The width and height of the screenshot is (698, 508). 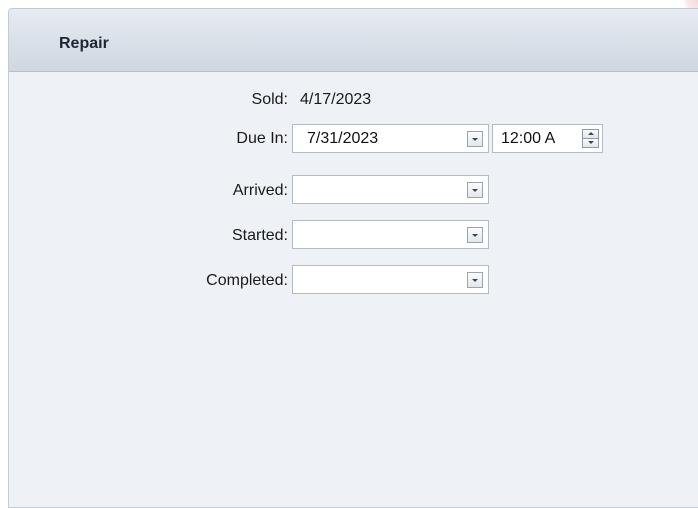 What do you see at coordinates (269, 99) in the screenshot?
I see `sold-label: Sold:` at bounding box center [269, 99].